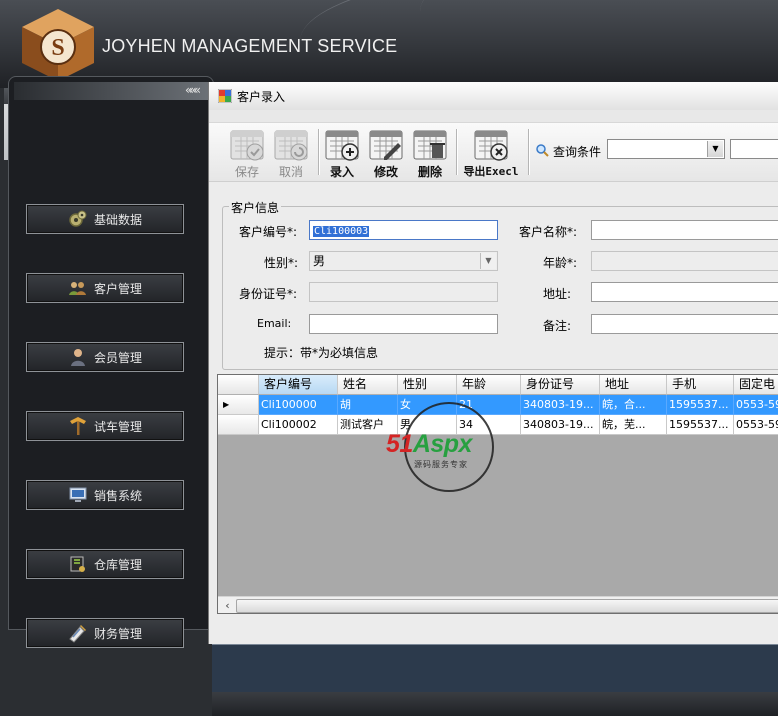 This screenshot has height=716, width=778. I want to click on column-header: 年龄, so click(489, 385).